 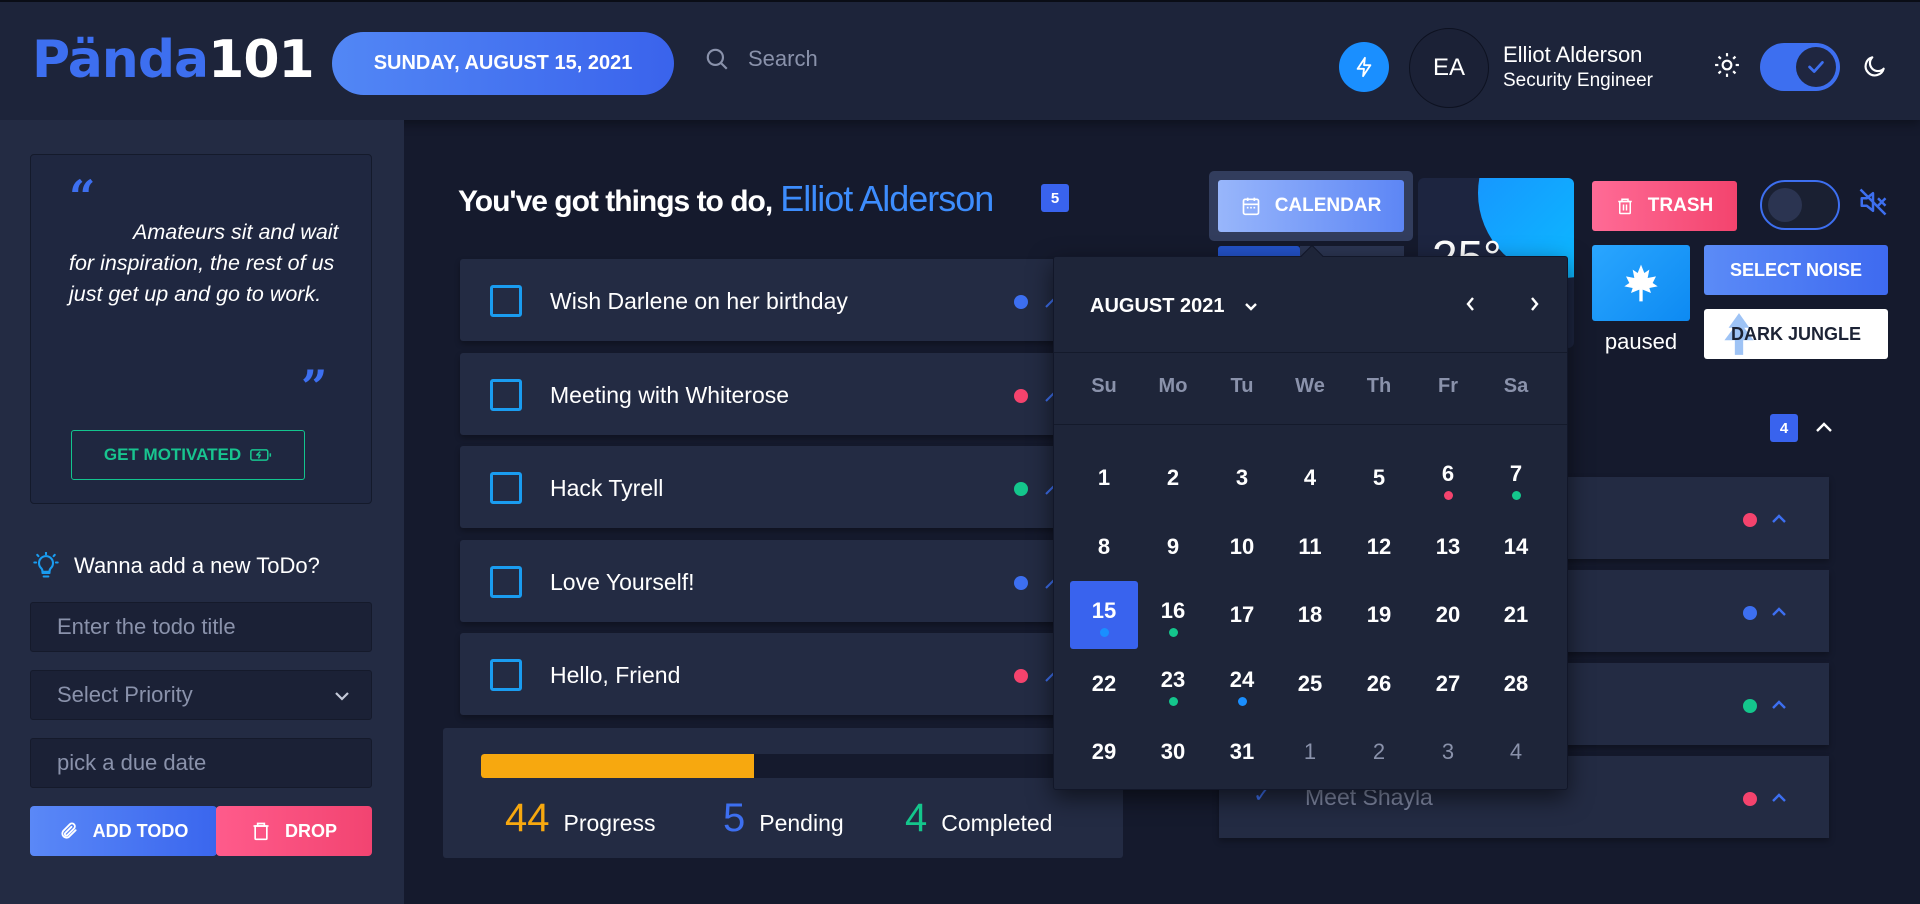 I want to click on calendar-day: 18, so click(x=1310, y=615).